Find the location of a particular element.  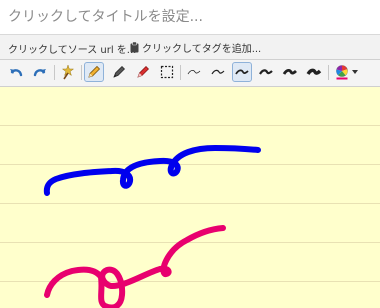

stroke-width-2-button is located at coordinates (218, 72).